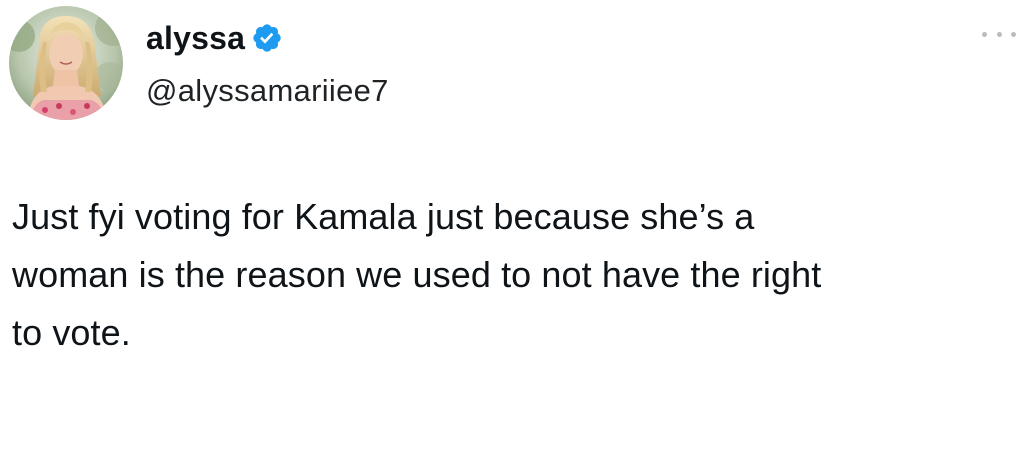 This screenshot has width=1026, height=460. What do you see at coordinates (195, 38) in the screenshot?
I see `display-name: alyssa` at bounding box center [195, 38].